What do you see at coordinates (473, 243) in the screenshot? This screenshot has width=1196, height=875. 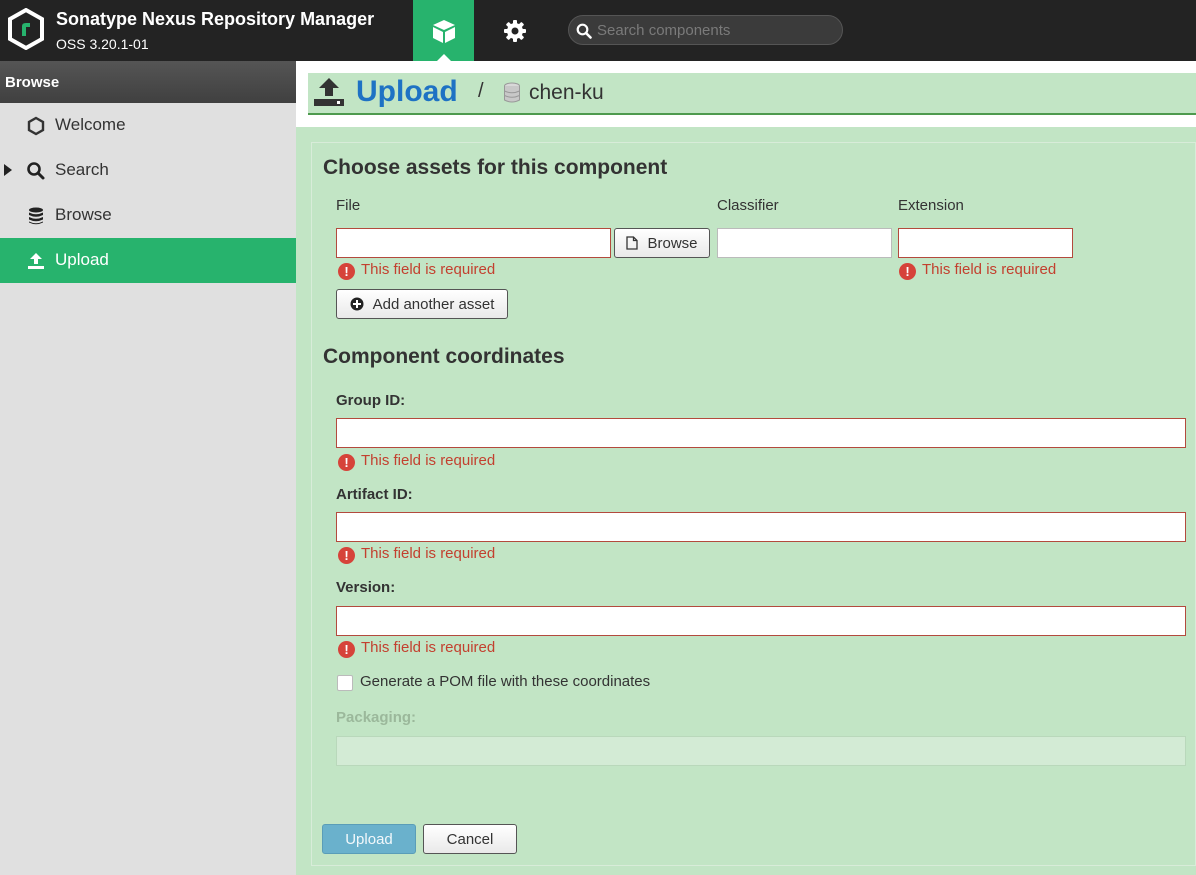 I see `file-input` at bounding box center [473, 243].